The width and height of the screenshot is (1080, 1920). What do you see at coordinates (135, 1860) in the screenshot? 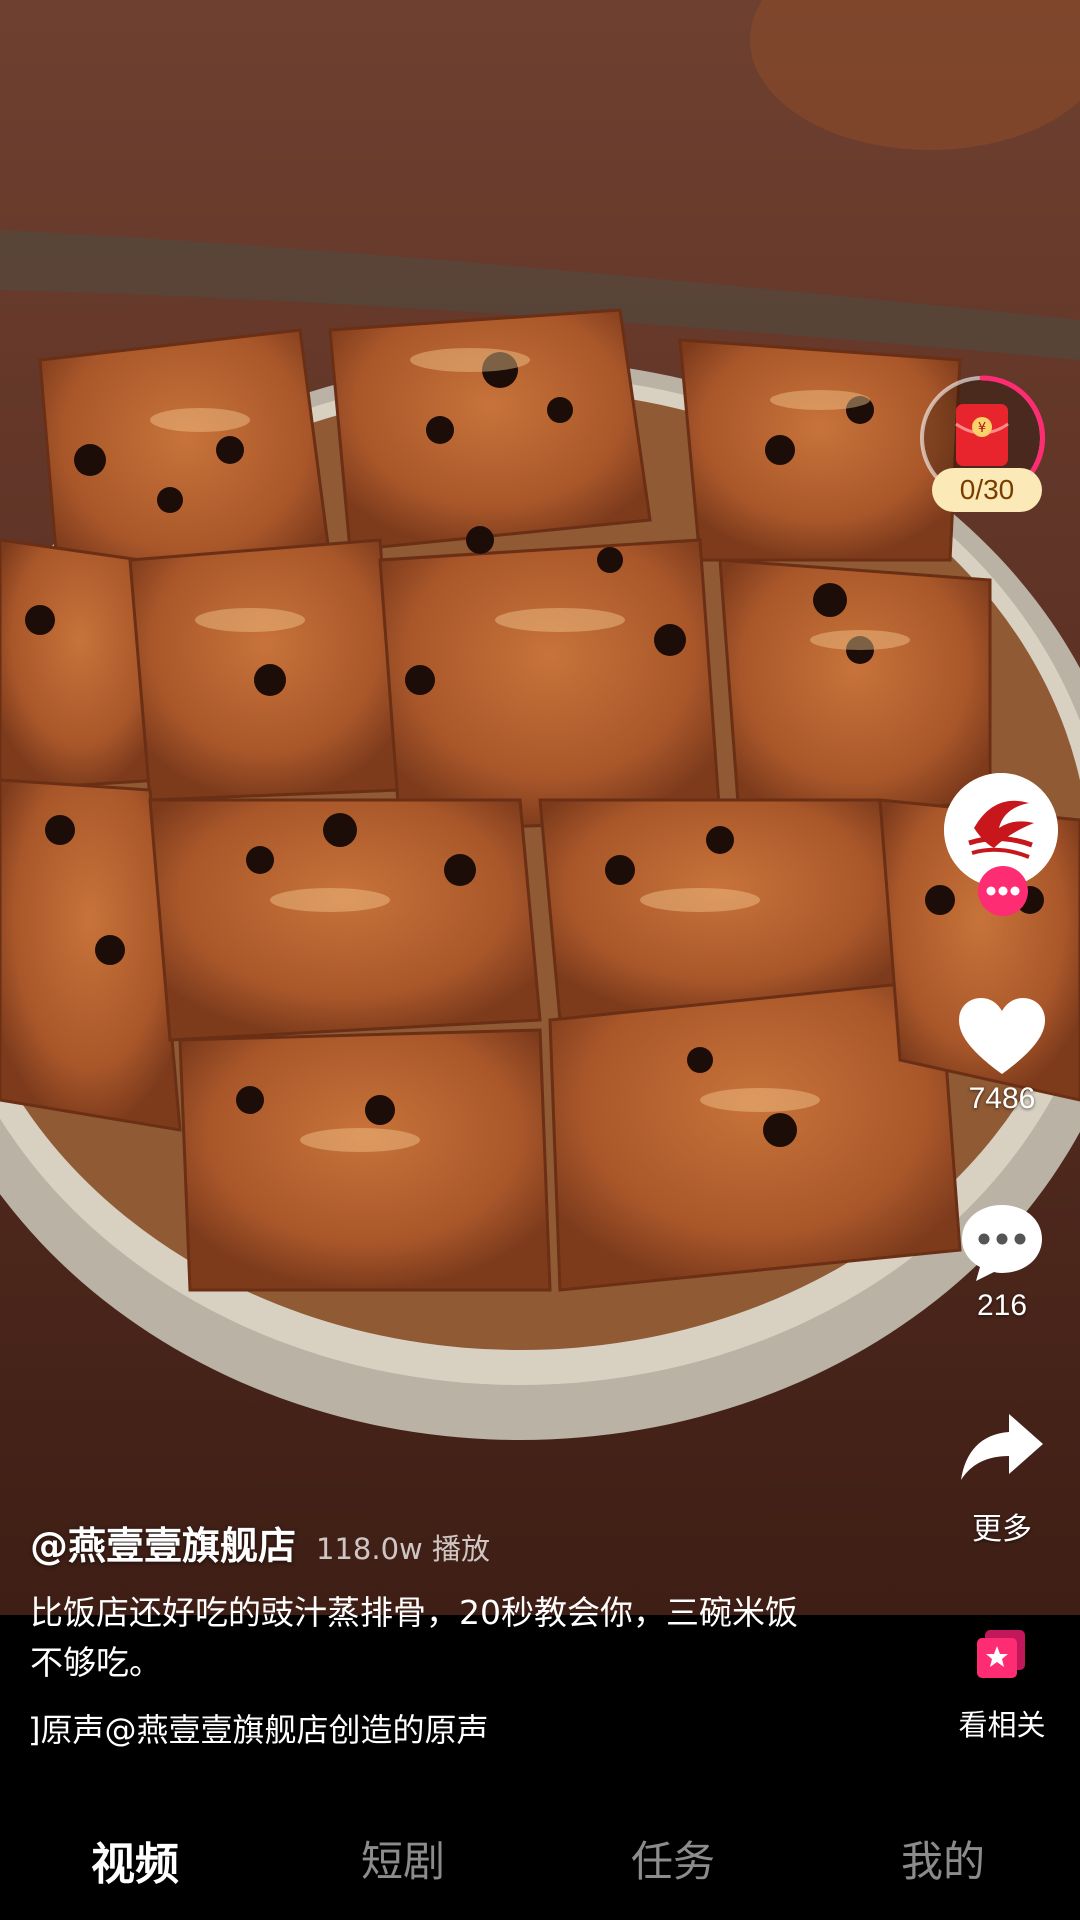
I see `tab-video: 视频` at bounding box center [135, 1860].